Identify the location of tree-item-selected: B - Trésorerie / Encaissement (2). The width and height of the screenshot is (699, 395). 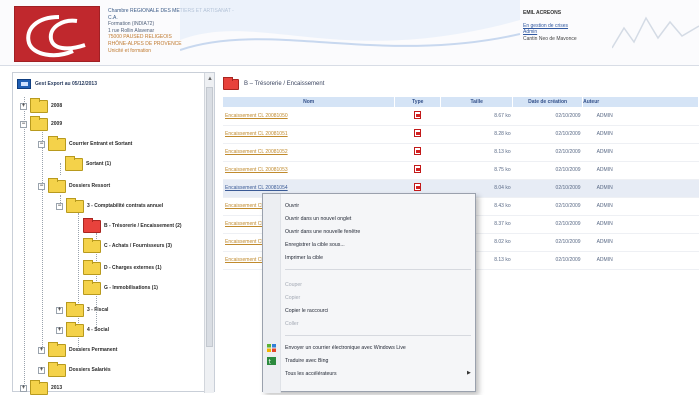
(132, 225).